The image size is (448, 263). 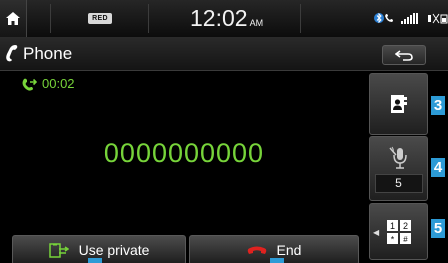 I want to click on phone-number: 0000000000, so click(x=184, y=153).